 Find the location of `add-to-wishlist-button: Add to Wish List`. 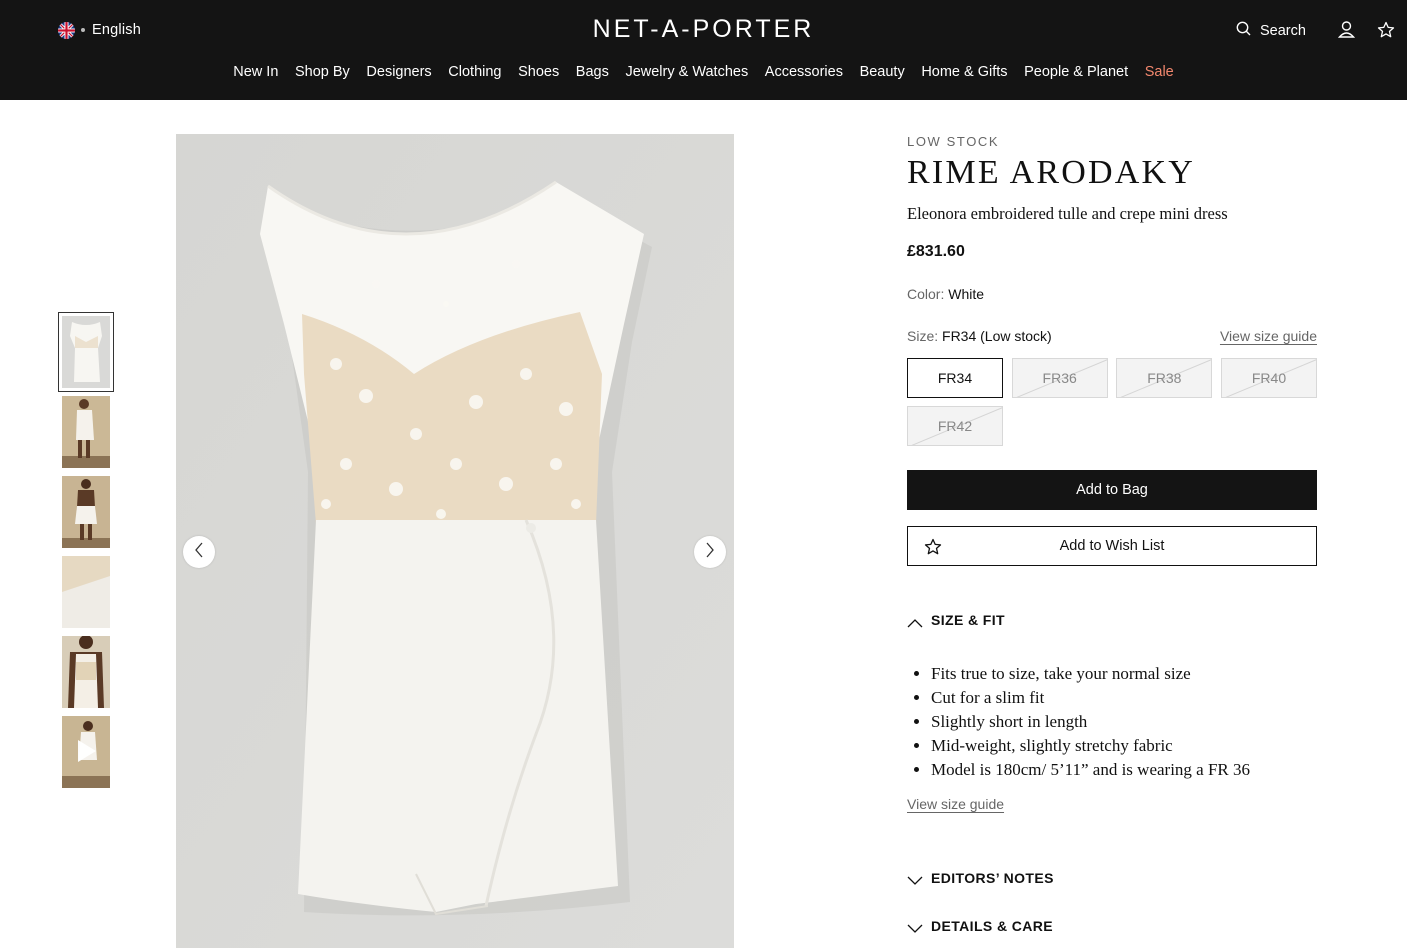

add-to-wishlist-button: Add to Wish List is located at coordinates (1112, 546).